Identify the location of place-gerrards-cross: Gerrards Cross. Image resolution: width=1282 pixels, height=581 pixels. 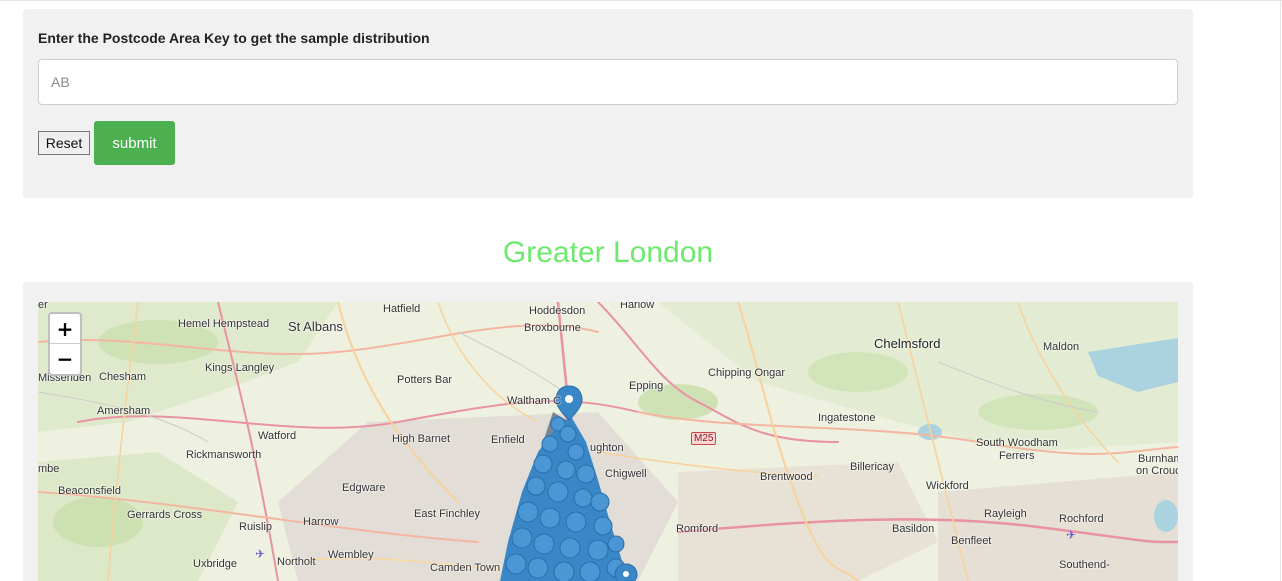
(165, 515).